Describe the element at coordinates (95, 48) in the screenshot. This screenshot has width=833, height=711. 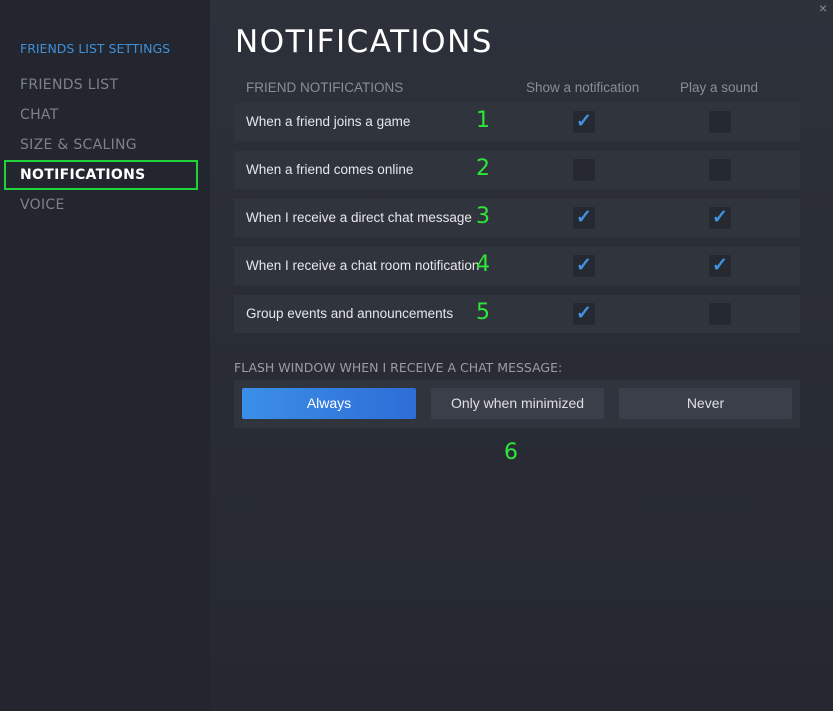
I see `sidebar-heading: FRIENDS LIST SETTINGS` at that location.